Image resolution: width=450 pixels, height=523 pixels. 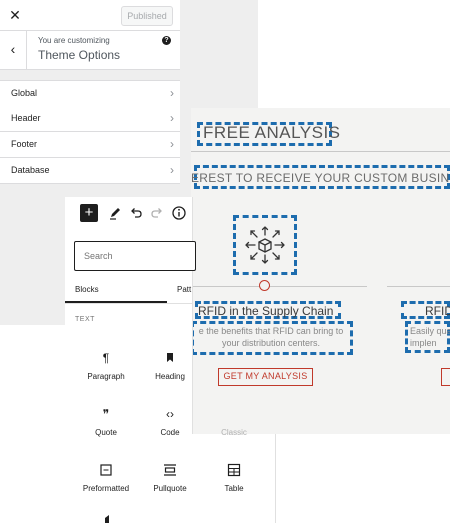 I want to click on customizer-top-bar: ✕ Published, so click(x=90, y=15).